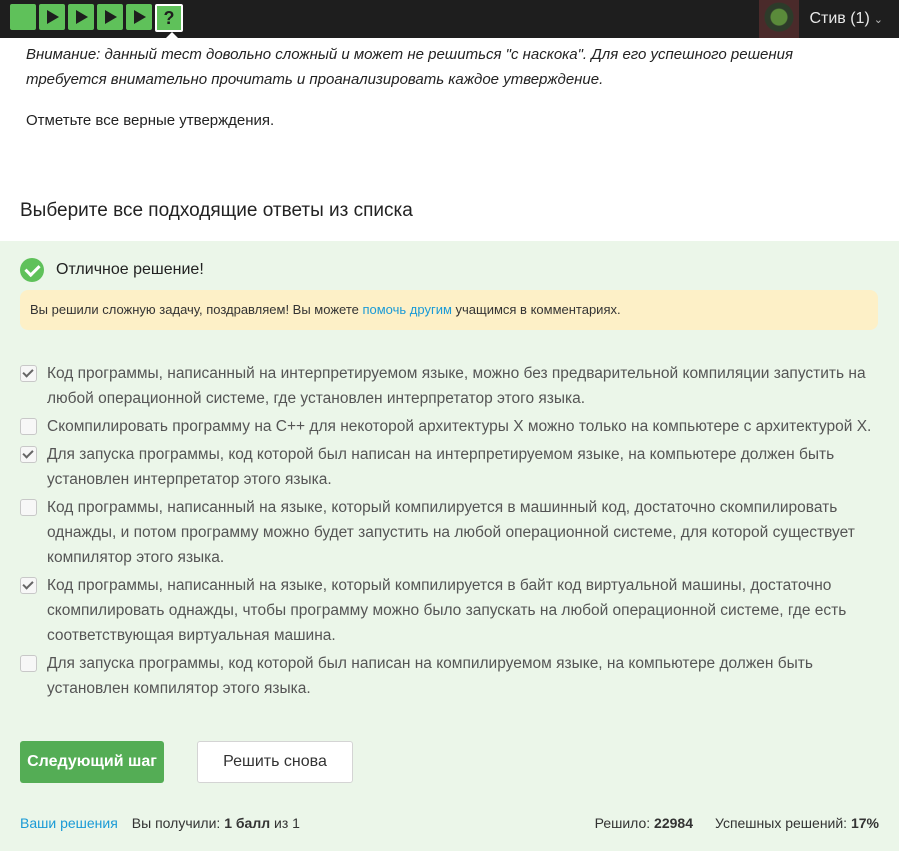 This screenshot has width=899, height=851. I want to click on step-2-video, so click(52, 17).